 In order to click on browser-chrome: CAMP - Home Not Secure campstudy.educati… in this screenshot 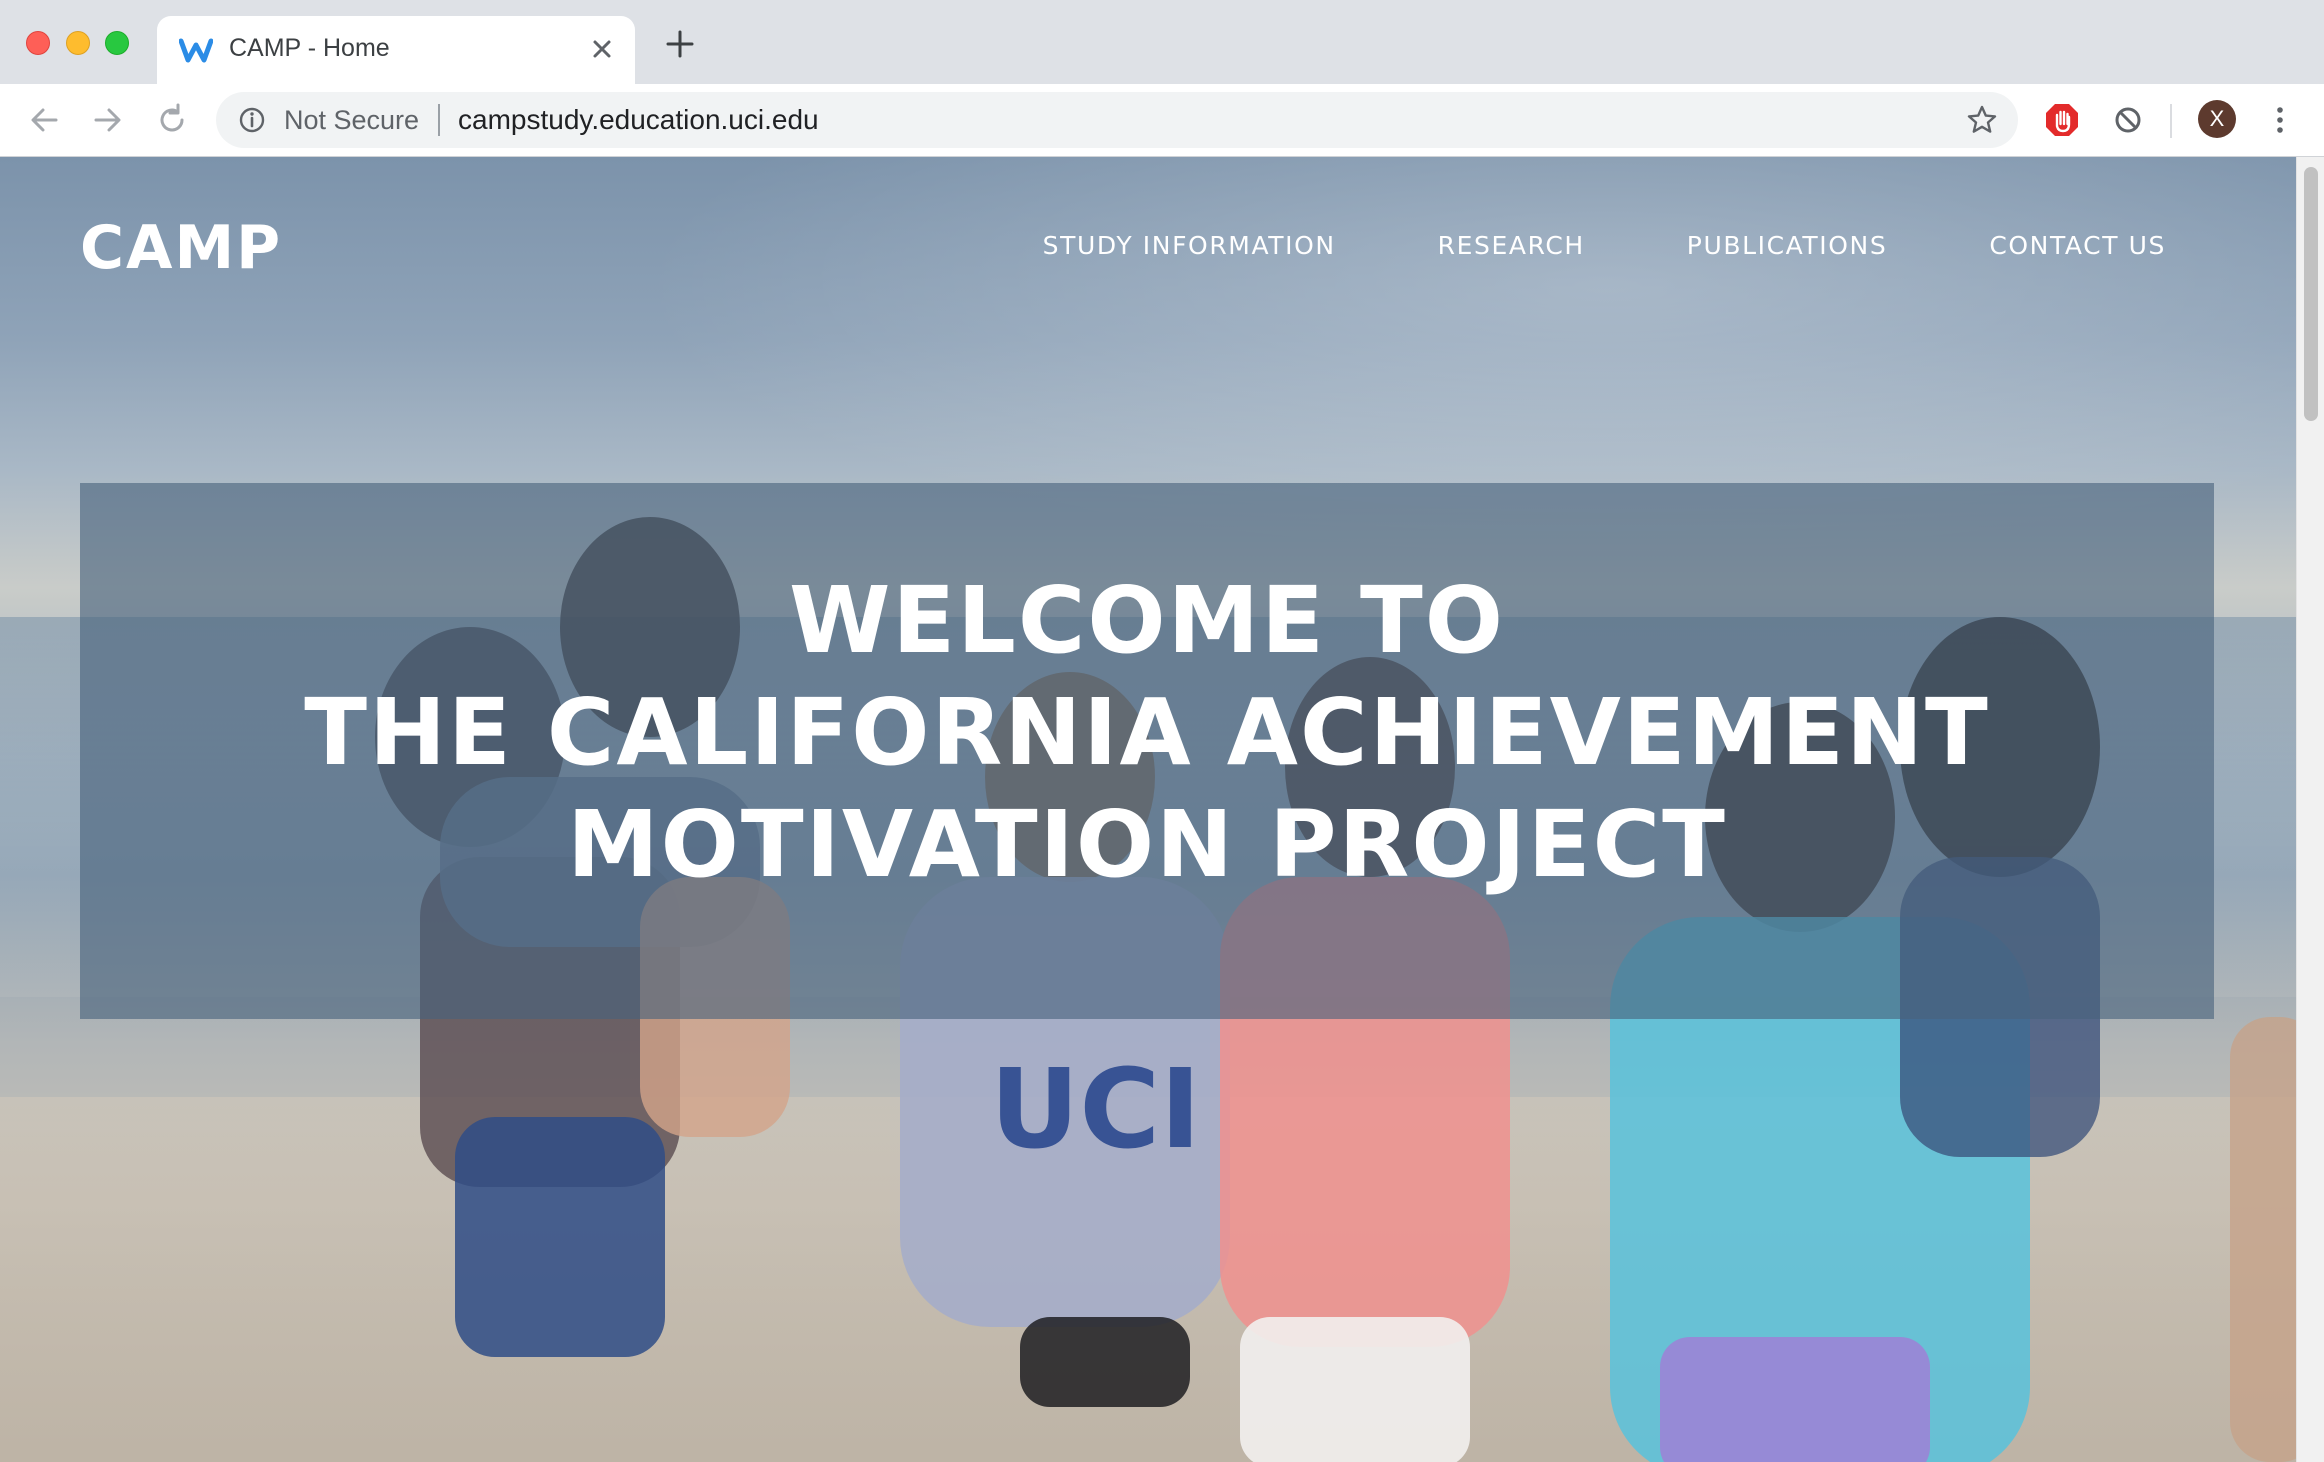, I will do `click(1162, 78)`.